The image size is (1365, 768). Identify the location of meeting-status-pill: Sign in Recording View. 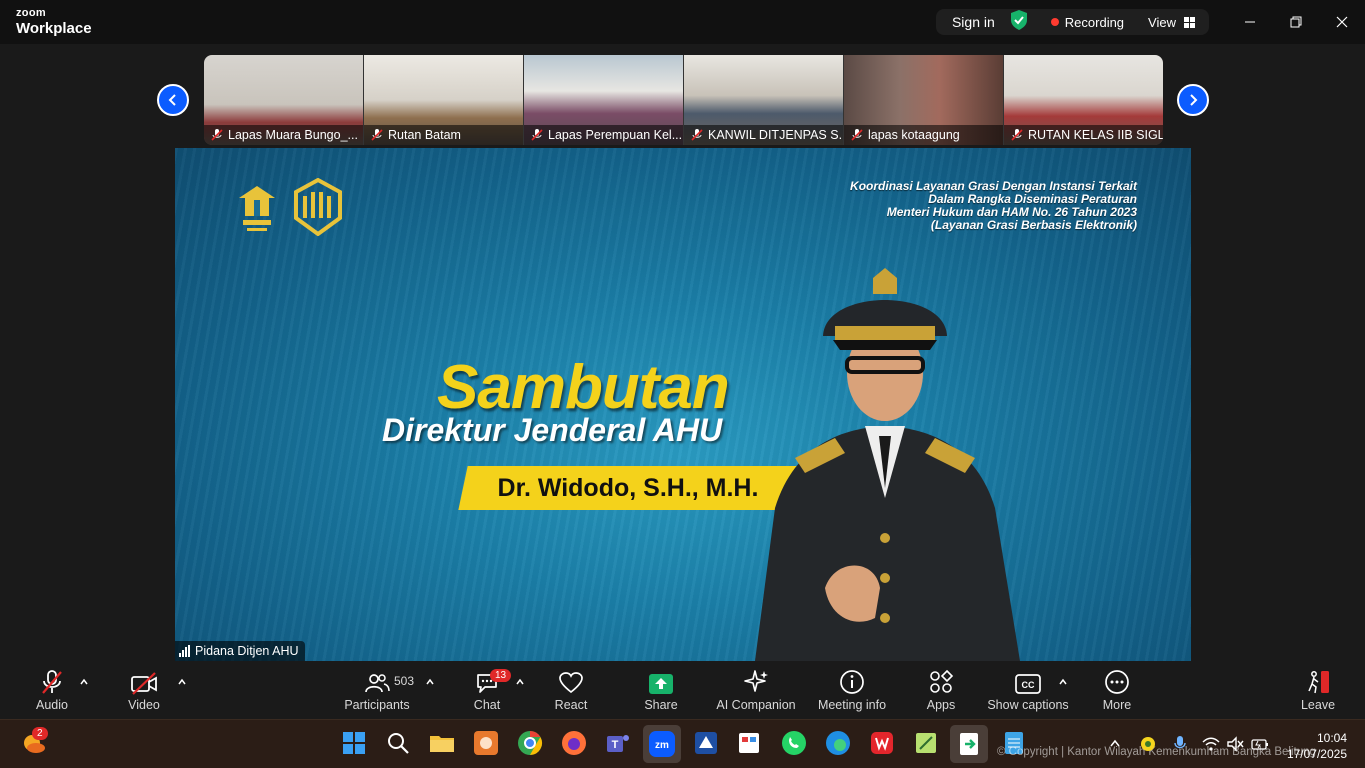
(1072, 22).